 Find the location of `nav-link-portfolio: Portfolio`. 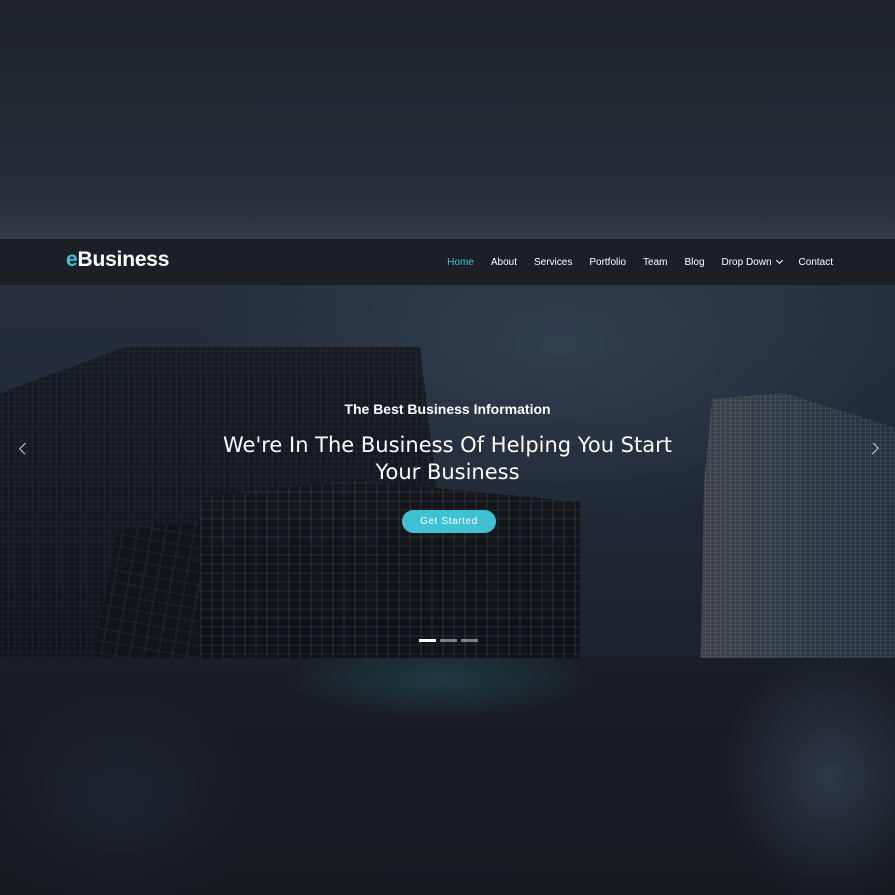

nav-link-portfolio: Portfolio is located at coordinates (607, 262).